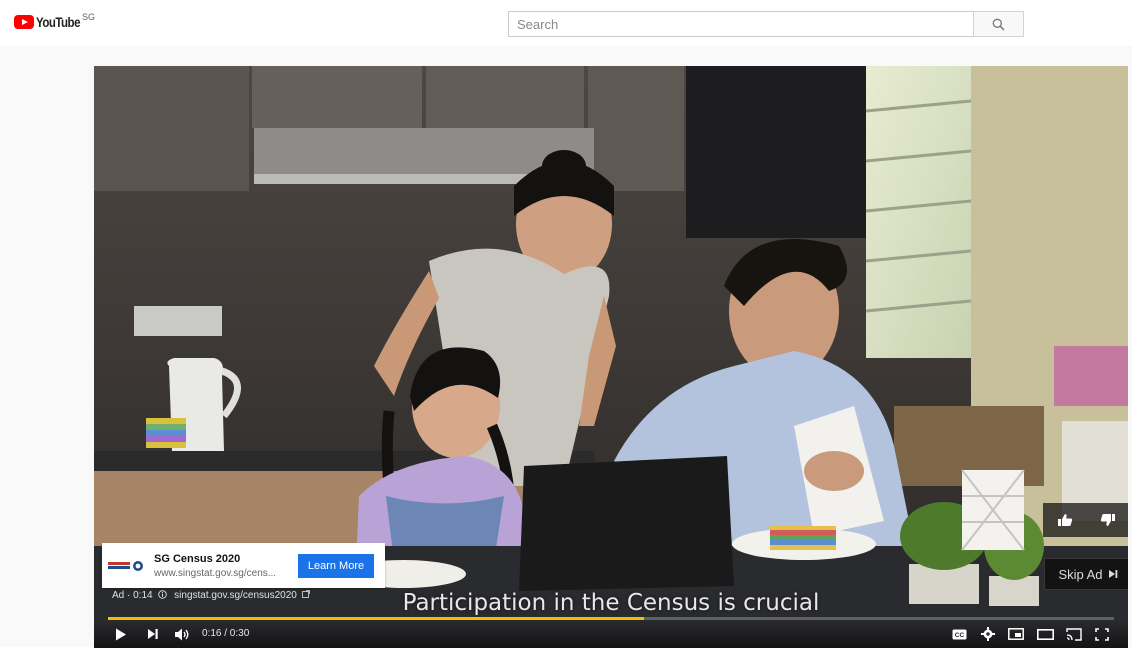 The width and height of the screenshot is (1132, 648). What do you see at coordinates (1112, 574) in the screenshot?
I see `skip-next-icon` at bounding box center [1112, 574].